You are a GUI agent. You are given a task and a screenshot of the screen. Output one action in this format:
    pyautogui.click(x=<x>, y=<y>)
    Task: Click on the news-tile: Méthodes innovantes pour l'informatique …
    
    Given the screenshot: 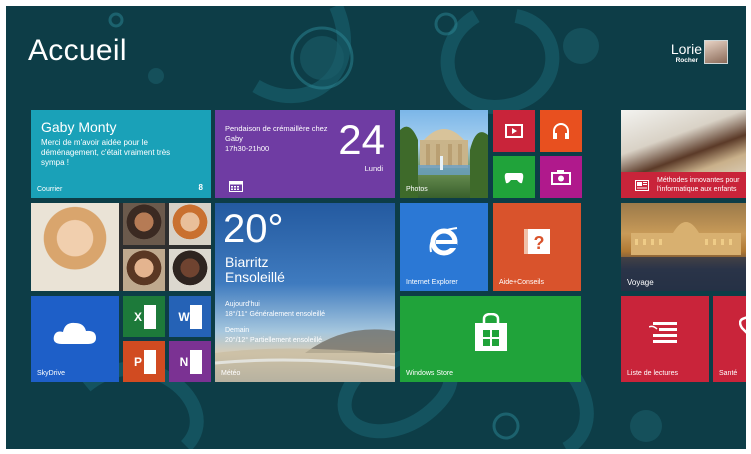 What is the action you would take?
    pyautogui.click(x=683, y=154)
    